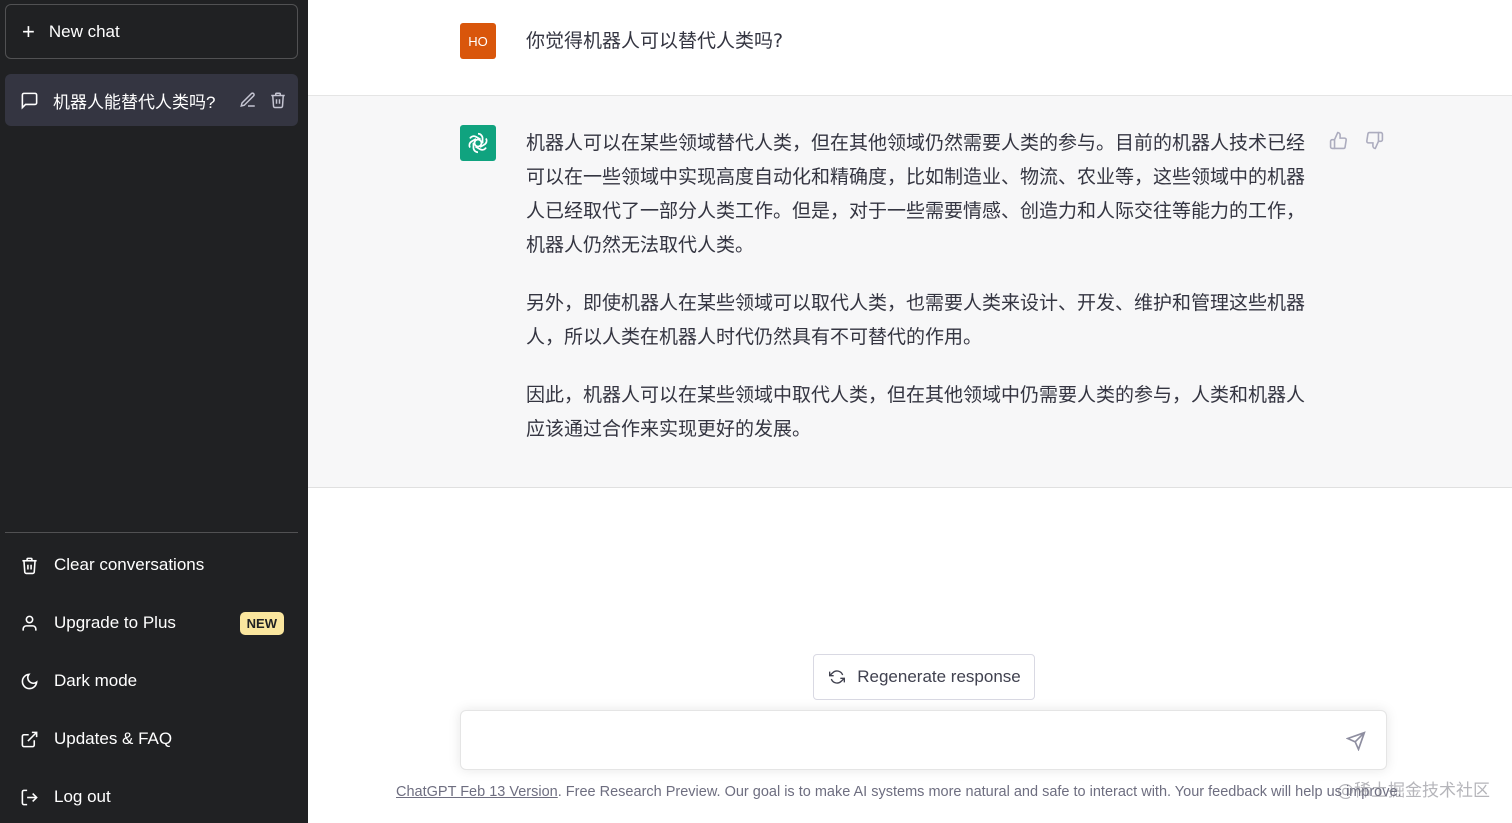  Describe the element at coordinates (29, 797) in the screenshot. I see `logout-icon` at that location.